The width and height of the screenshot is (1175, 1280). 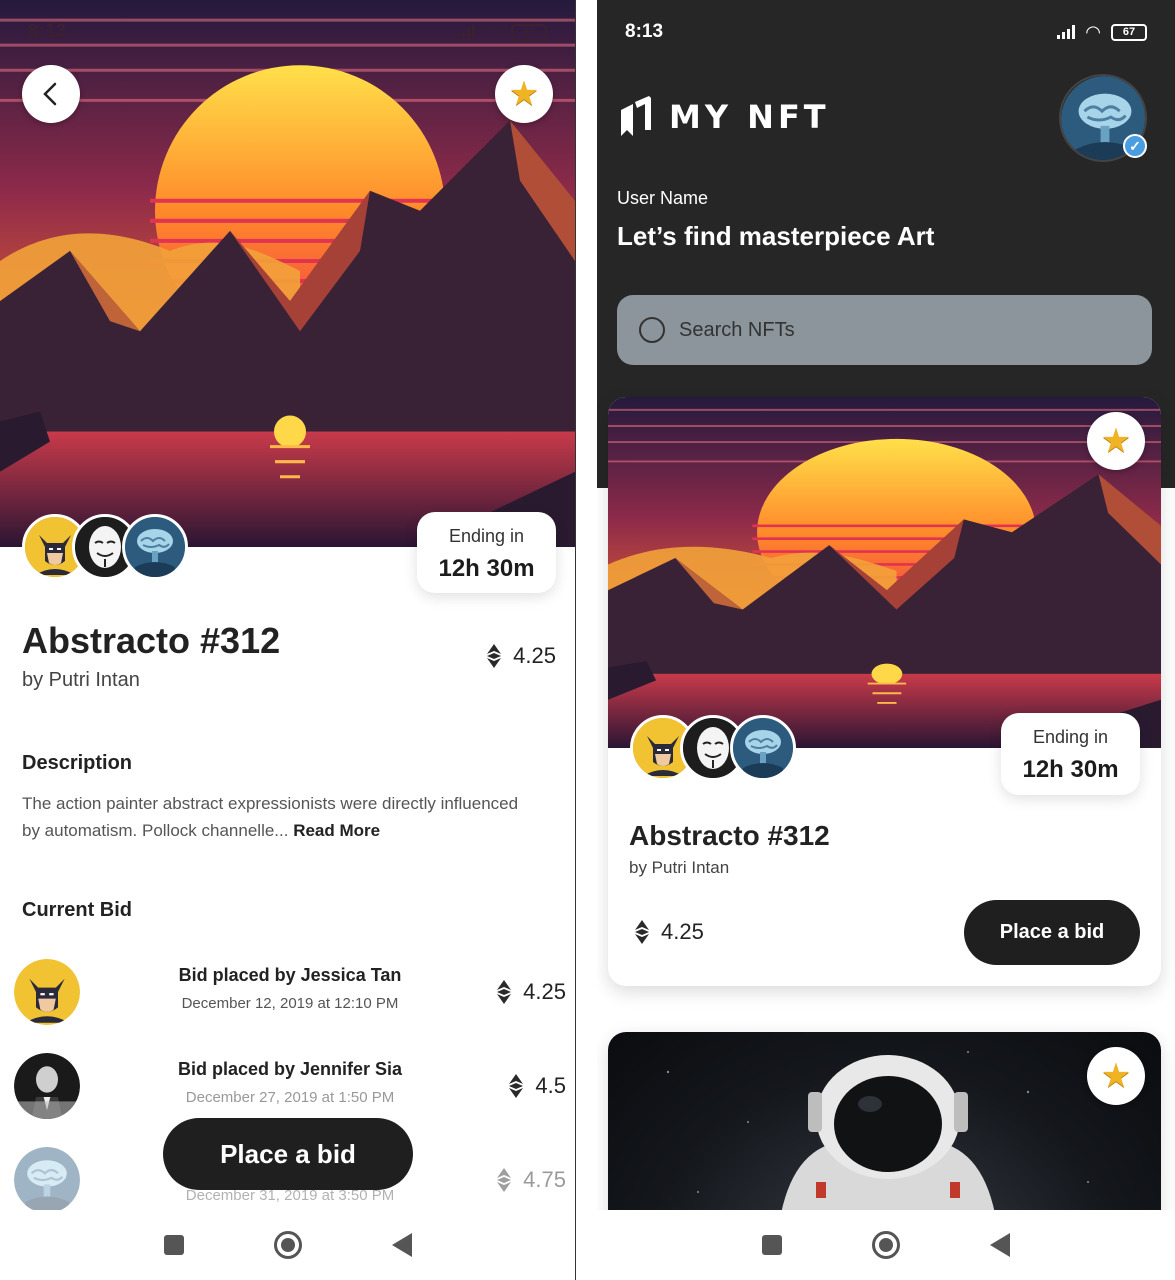 I want to click on search-input: Search NFTs, so click(x=737, y=330).